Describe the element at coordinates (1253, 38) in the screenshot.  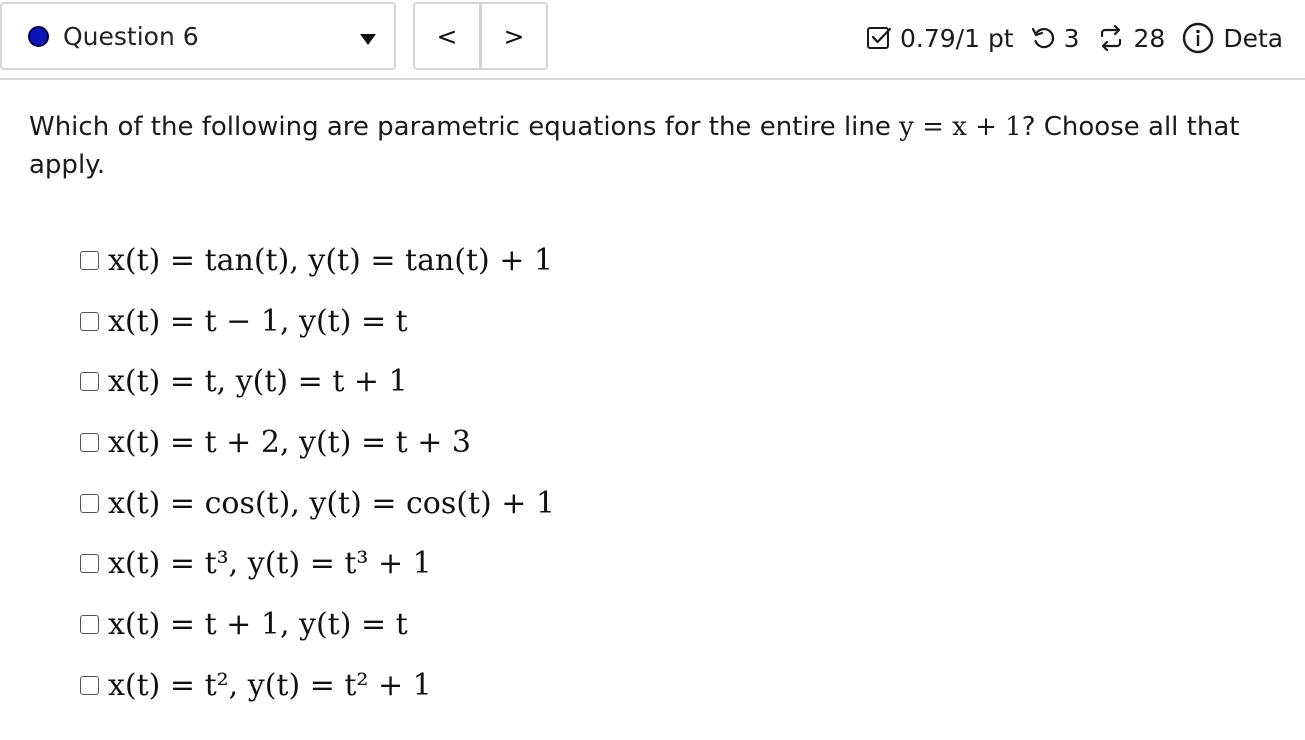
I see `details-link: Deta` at that location.